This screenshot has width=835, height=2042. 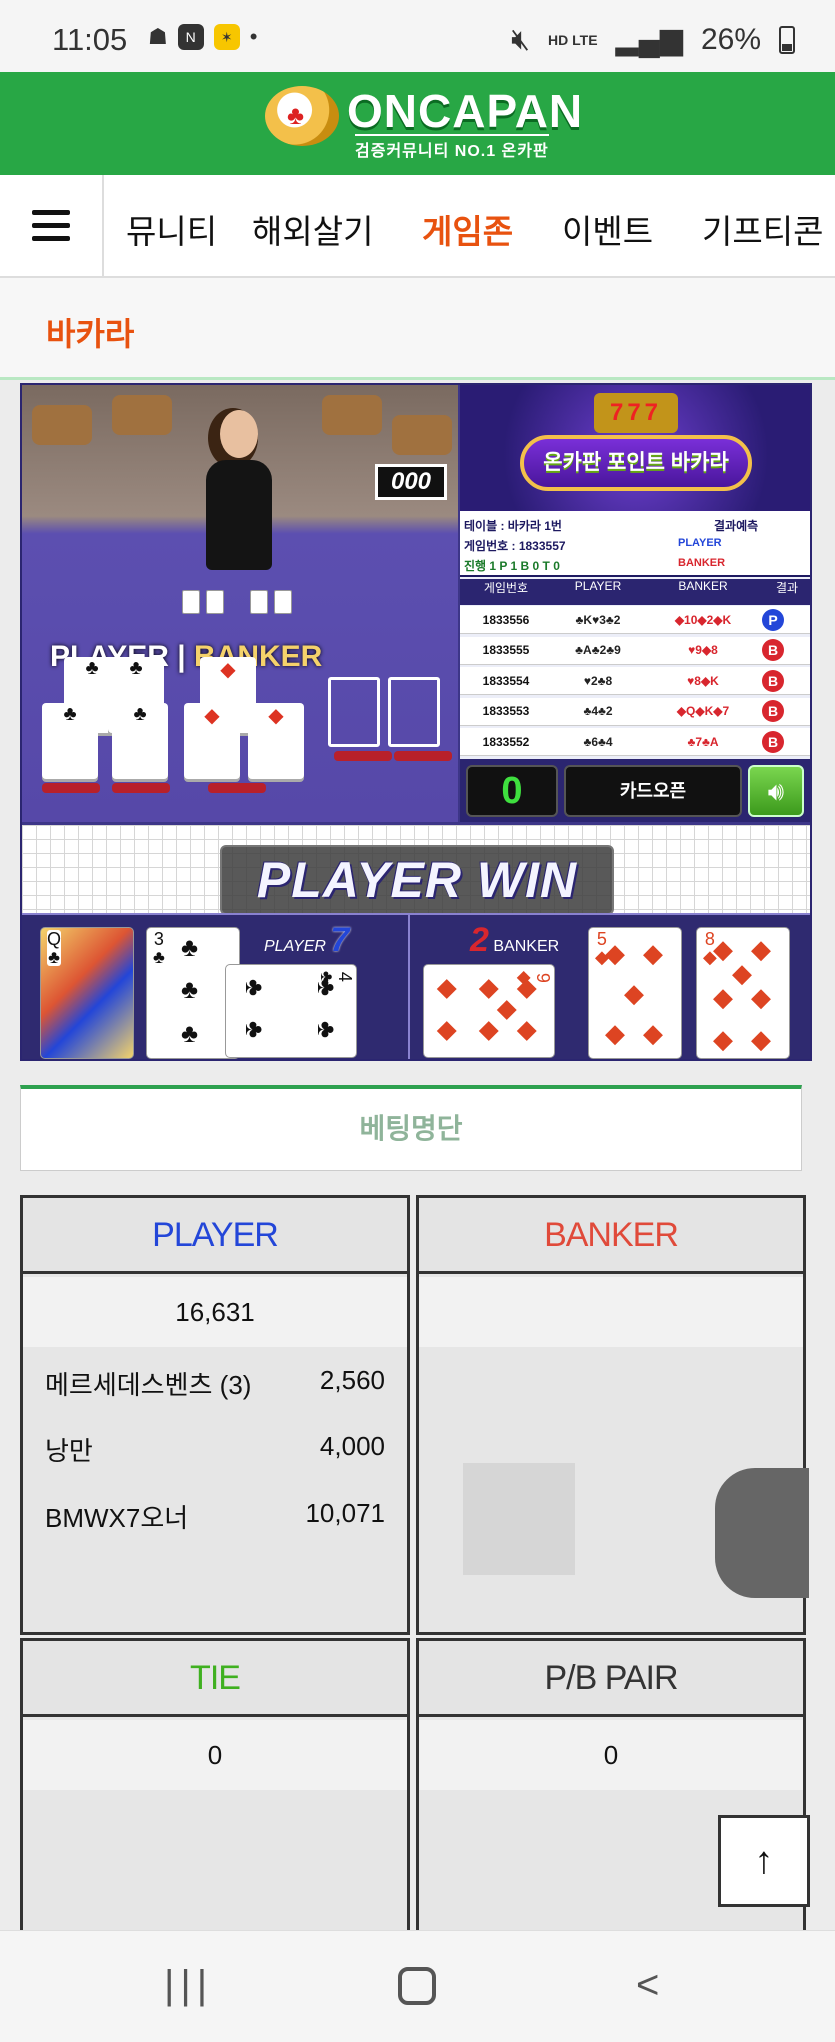 What do you see at coordinates (215, 1449) in the screenshot?
I see `bet-entry: 낭만 4,000` at bounding box center [215, 1449].